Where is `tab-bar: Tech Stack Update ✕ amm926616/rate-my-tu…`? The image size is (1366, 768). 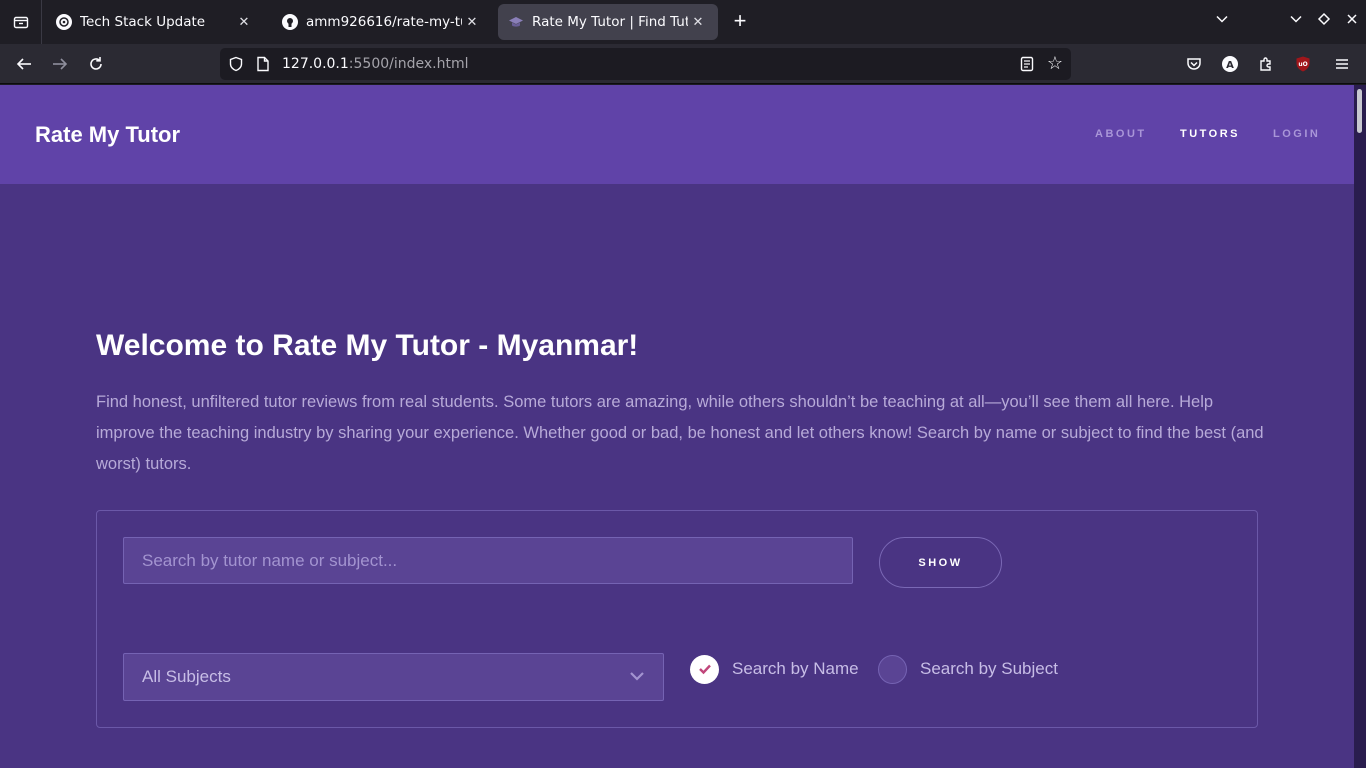
tab-bar: Tech Stack Update ✕ amm926616/rate-my-tu… is located at coordinates (683, 22).